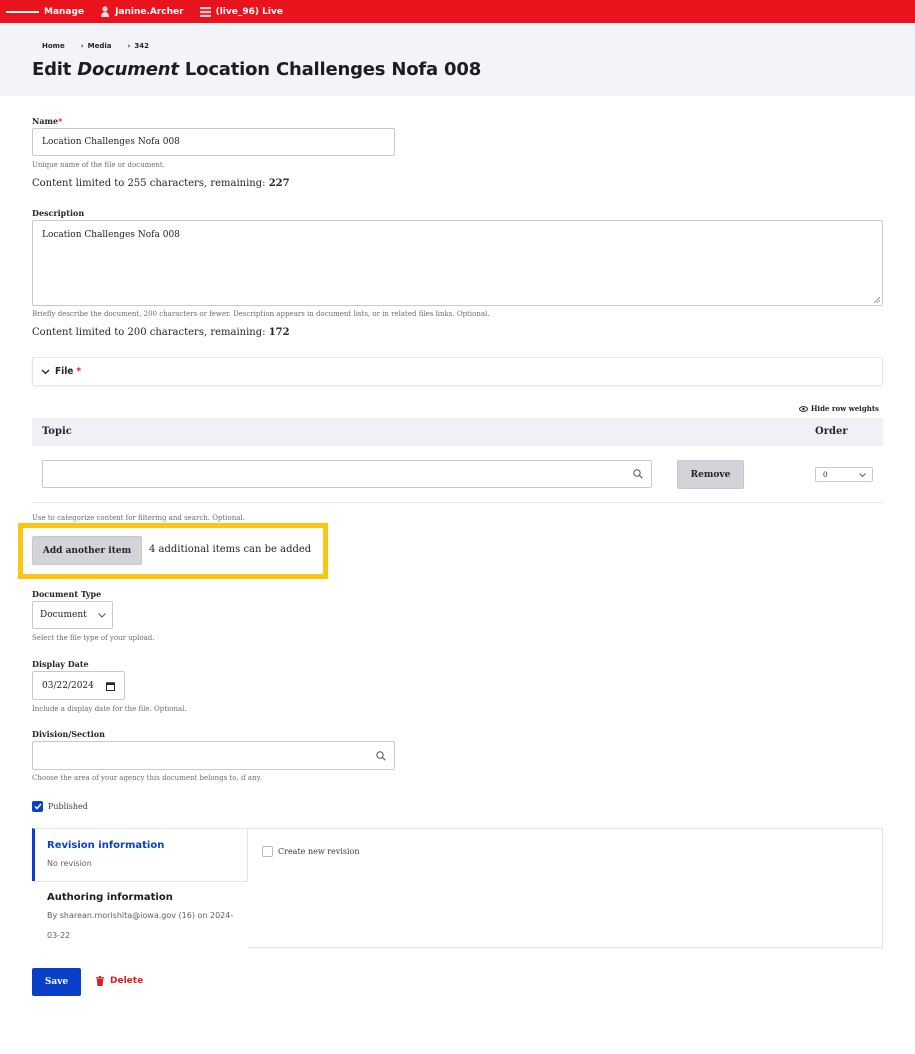 Image resolution: width=915 pixels, height=1054 pixels. Describe the element at coordinates (128, 69) in the screenshot. I see `title-type: Document` at that location.